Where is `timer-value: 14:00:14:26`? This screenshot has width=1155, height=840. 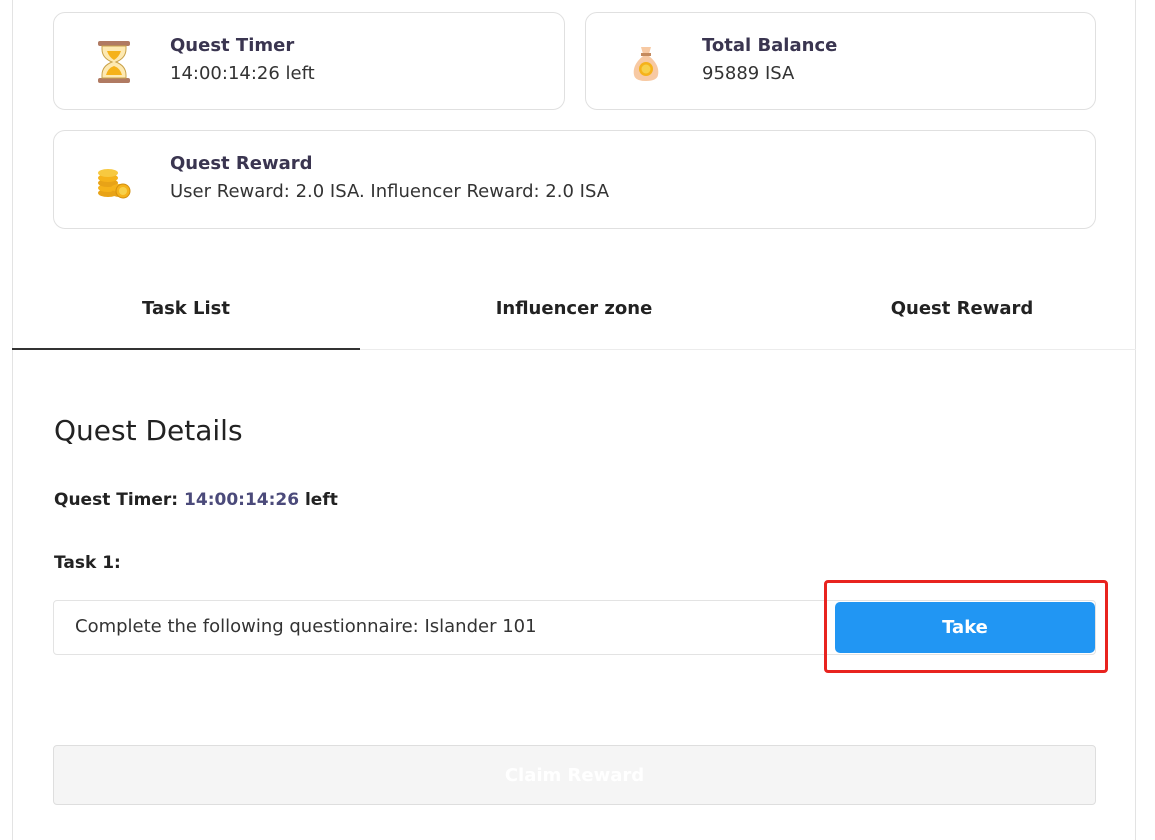
timer-value: 14:00:14:26 is located at coordinates (242, 500).